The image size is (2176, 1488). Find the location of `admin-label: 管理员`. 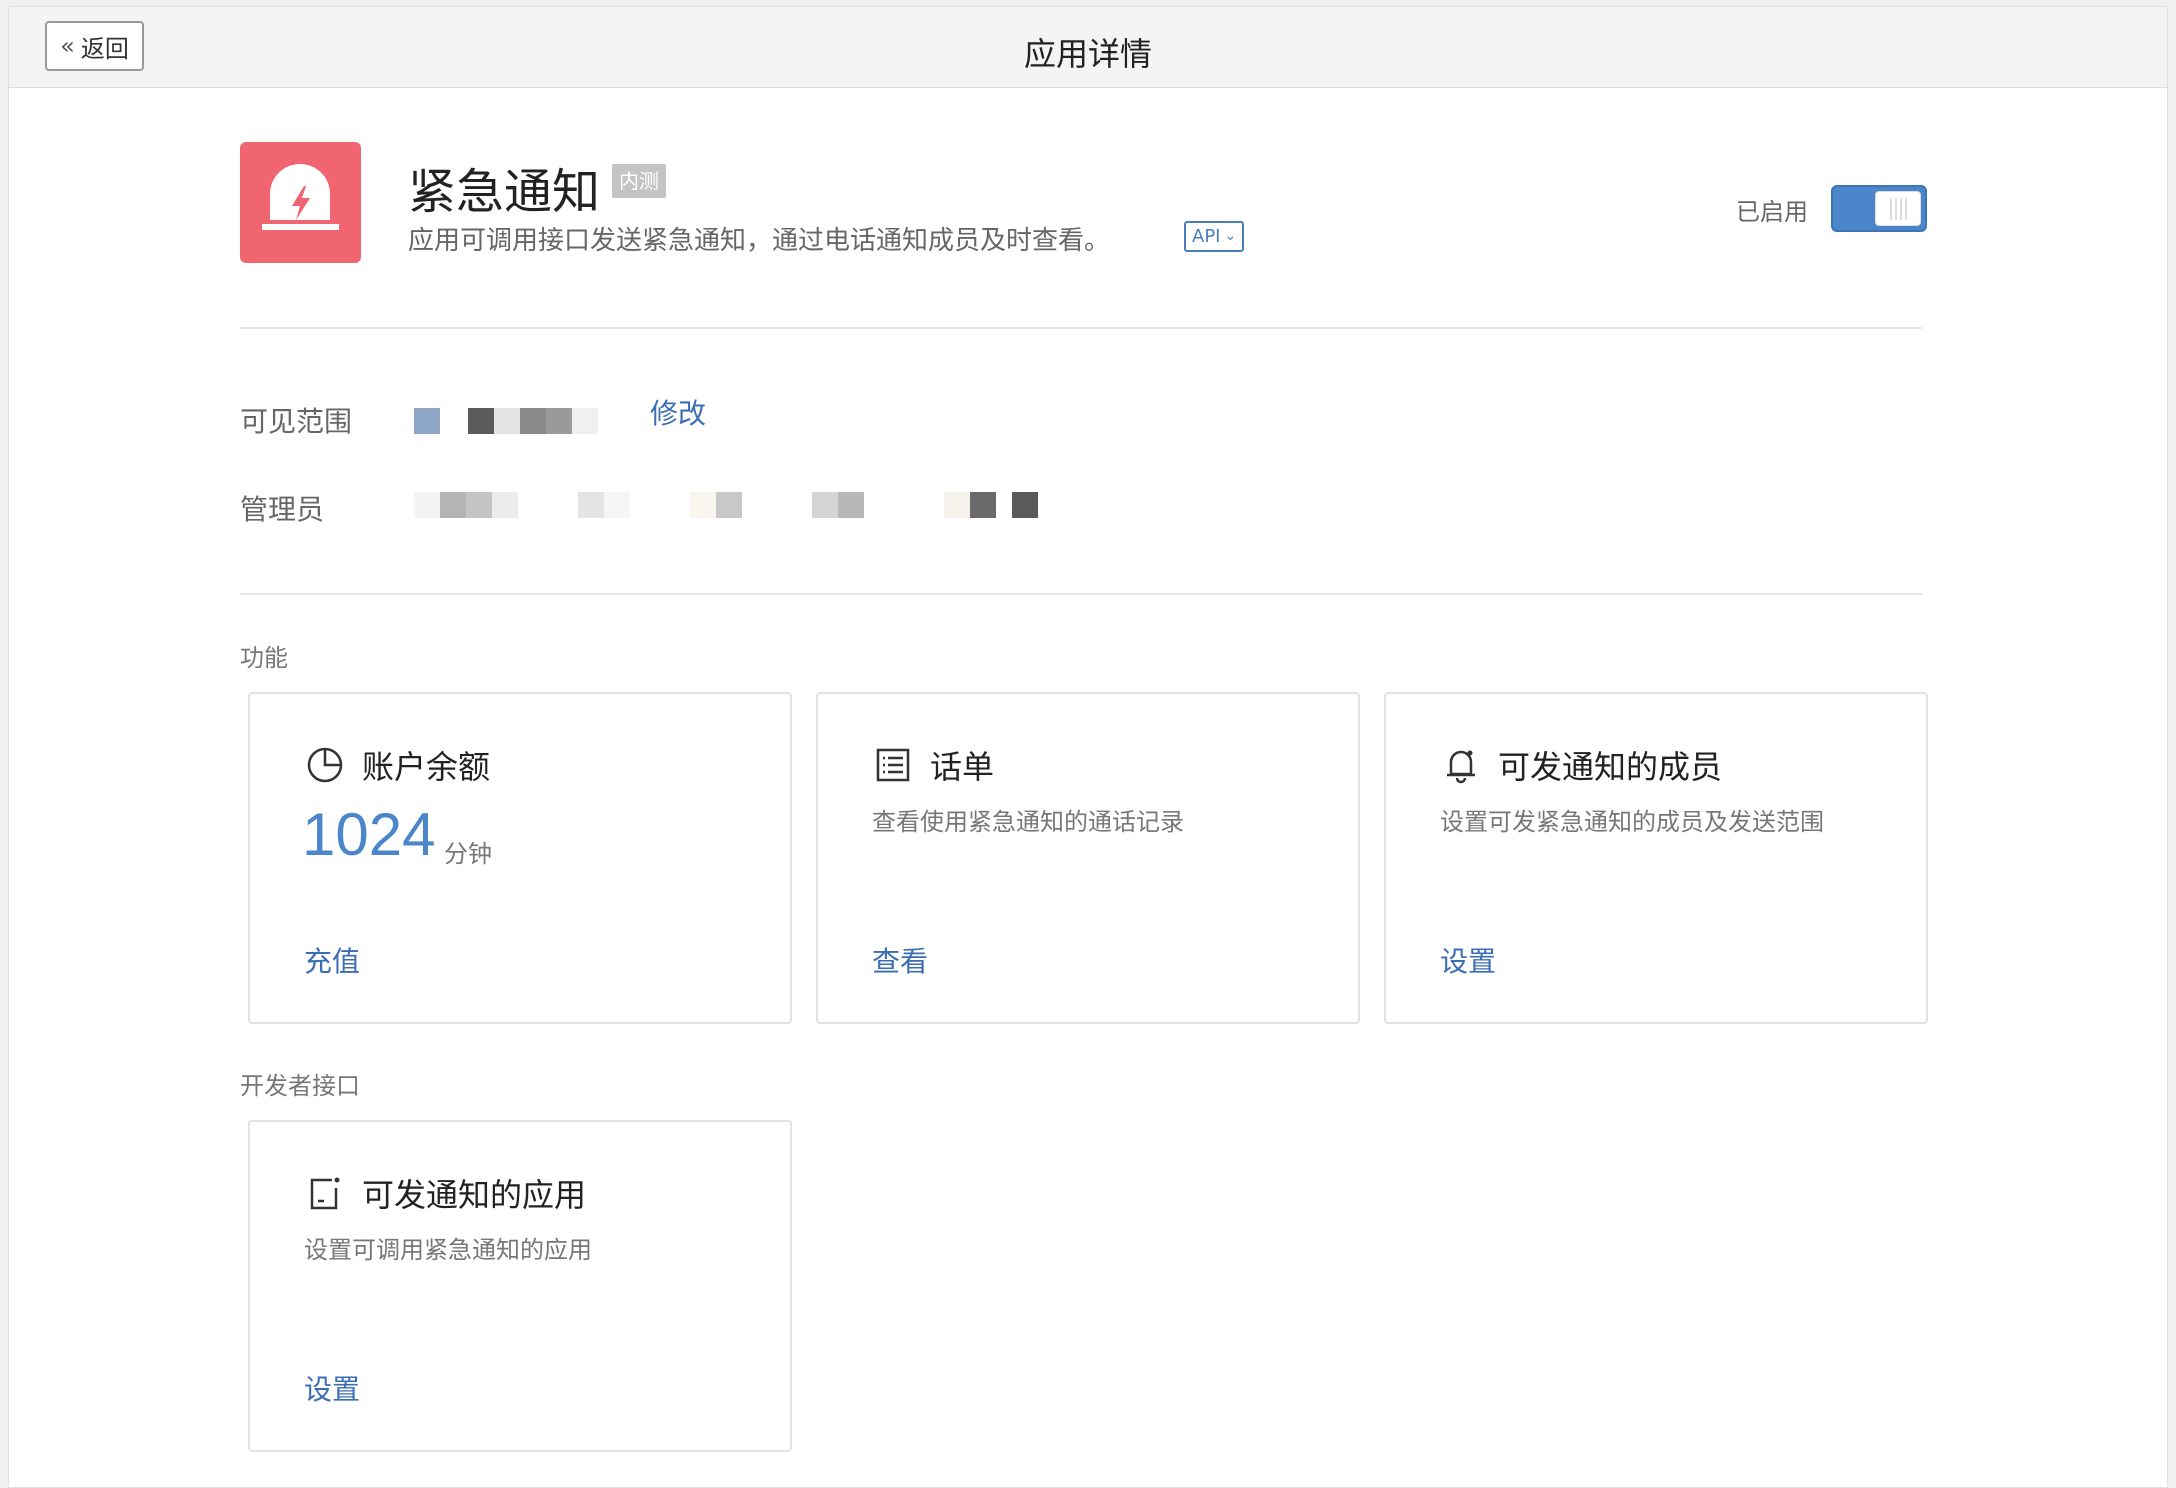

admin-label: 管理员 is located at coordinates (282, 509).